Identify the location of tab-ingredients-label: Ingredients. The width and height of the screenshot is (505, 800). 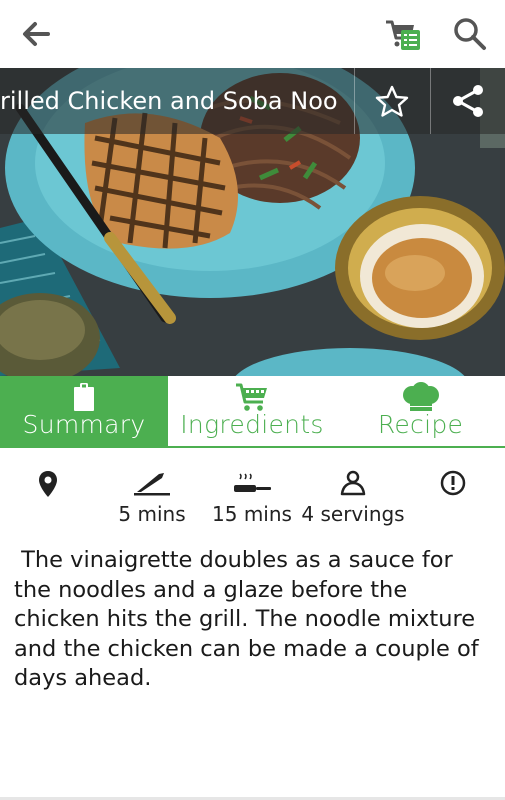
(252, 424).